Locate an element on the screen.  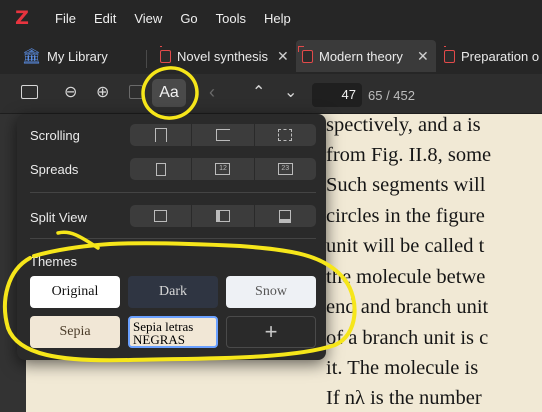
split-view-options is located at coordinates (223, 216).